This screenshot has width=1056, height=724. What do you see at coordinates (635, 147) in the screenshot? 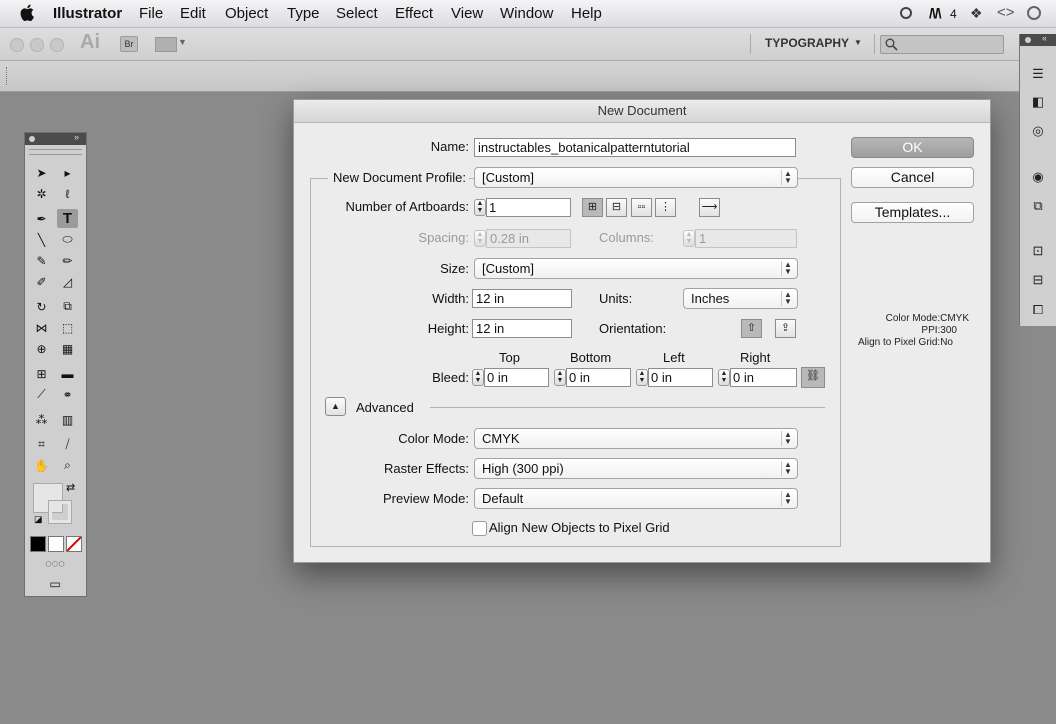
I see `name-input: instructables_botanicalpatterntutorial` at bounding box center [635, 147].